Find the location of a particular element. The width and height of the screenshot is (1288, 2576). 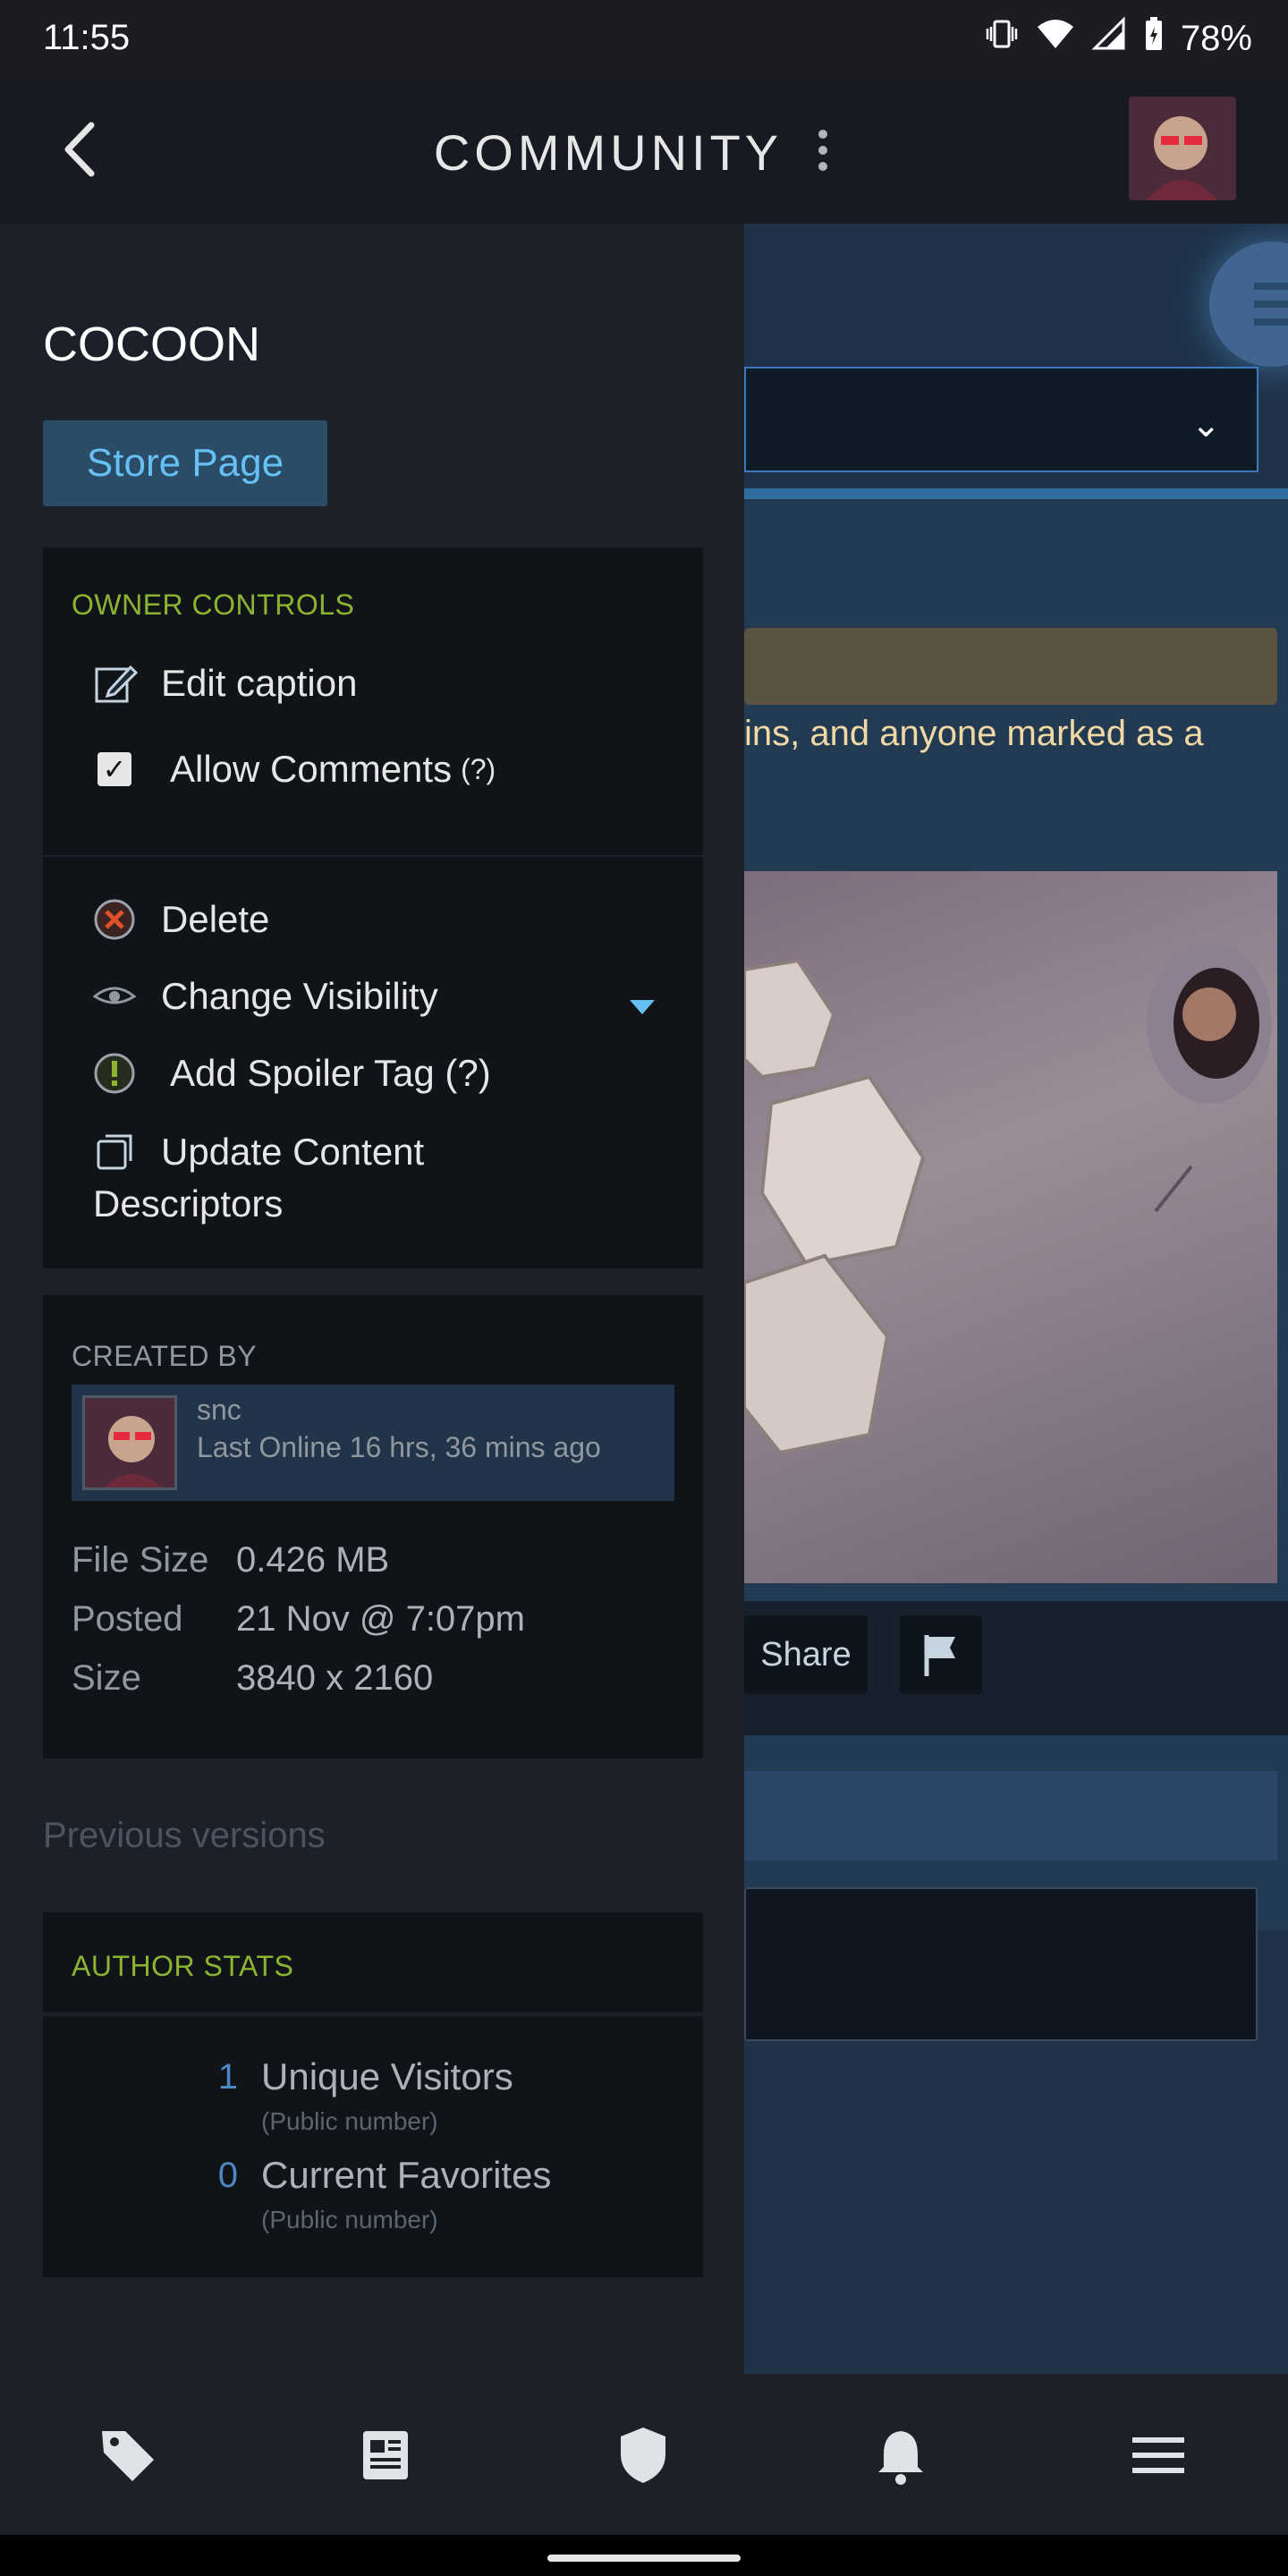

nav-store is located at coordinates (128, 2455).